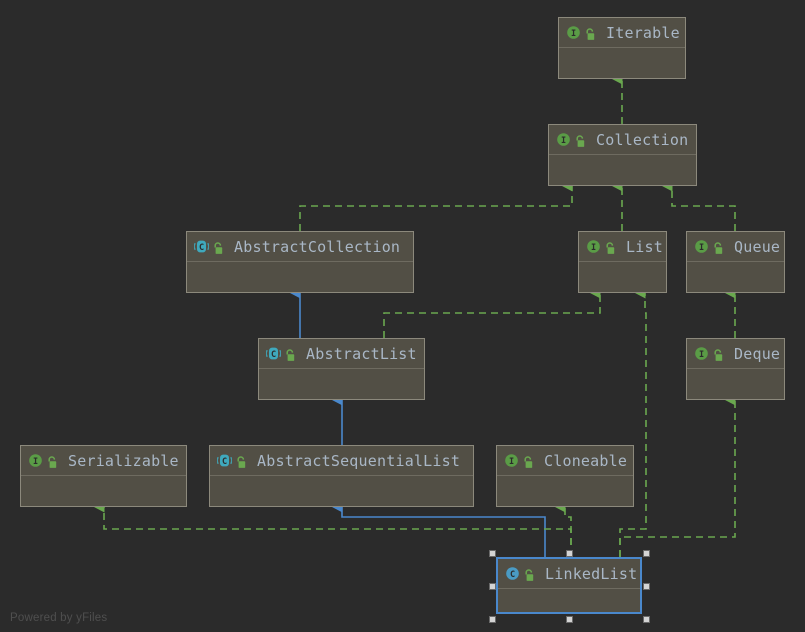 The width and height of the screenshot is (805, 632). I want to click on node-name-label: AbstractCollection, so click(317, 246).